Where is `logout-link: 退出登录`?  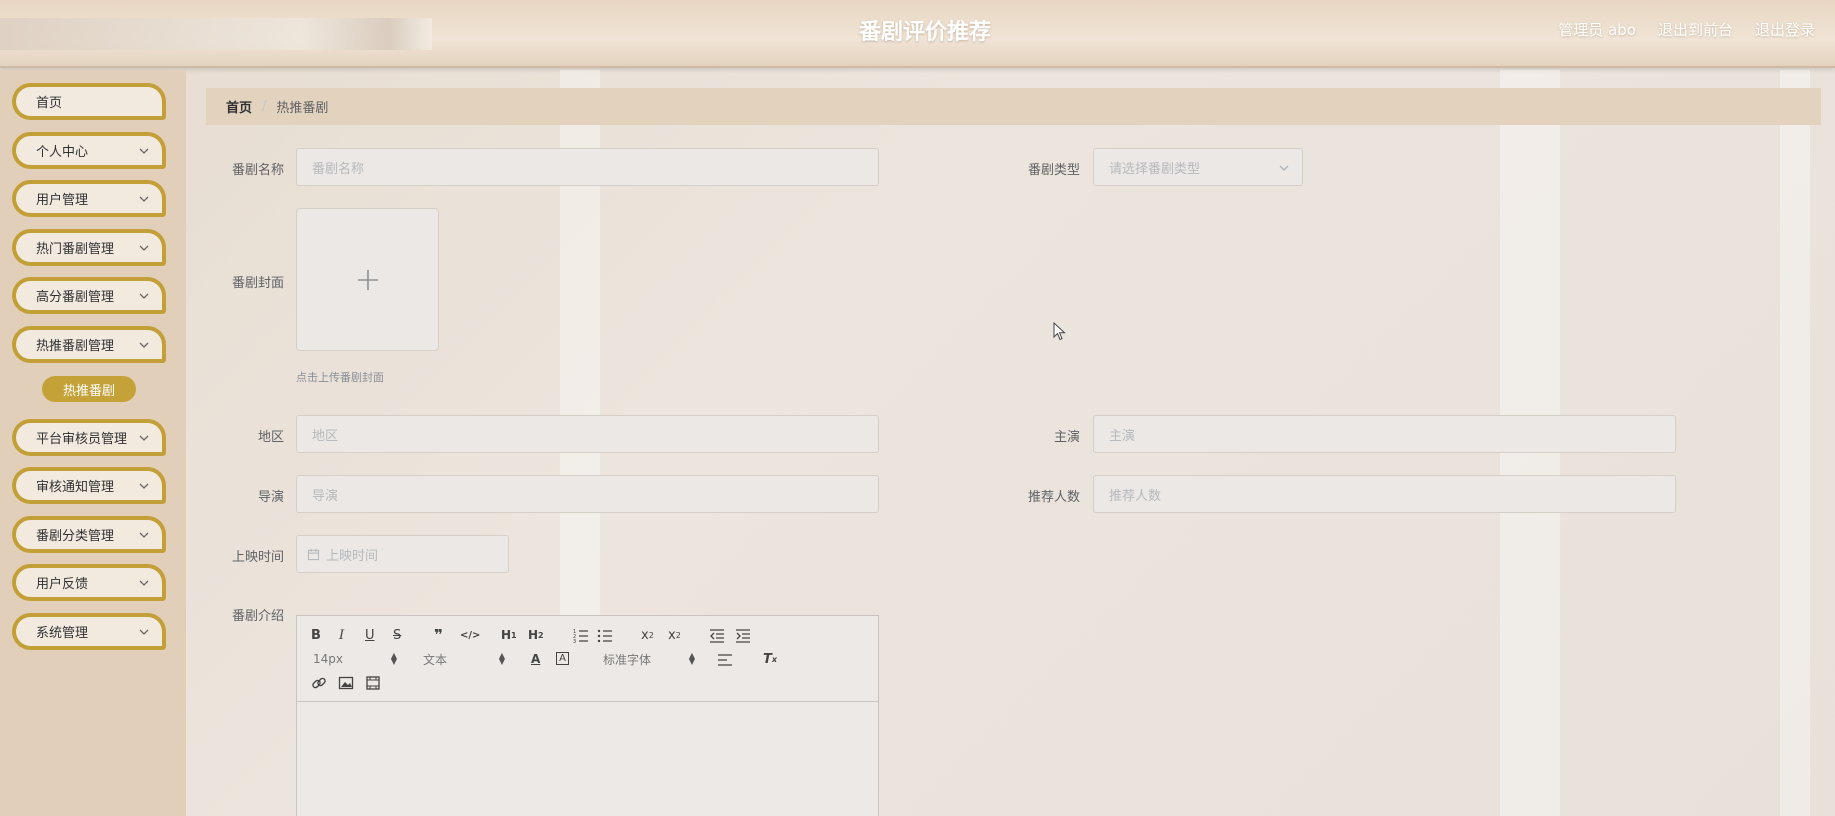
logout-link: 退出登录 is located at coordinates (1785, 29).